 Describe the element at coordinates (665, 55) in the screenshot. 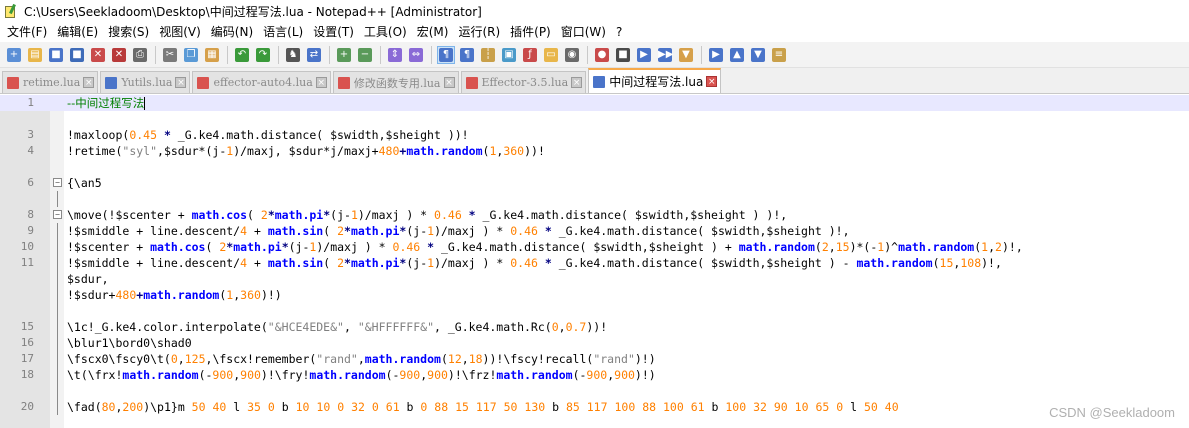

I see `run-macro-multiple-icon: ▶▶` at that location.